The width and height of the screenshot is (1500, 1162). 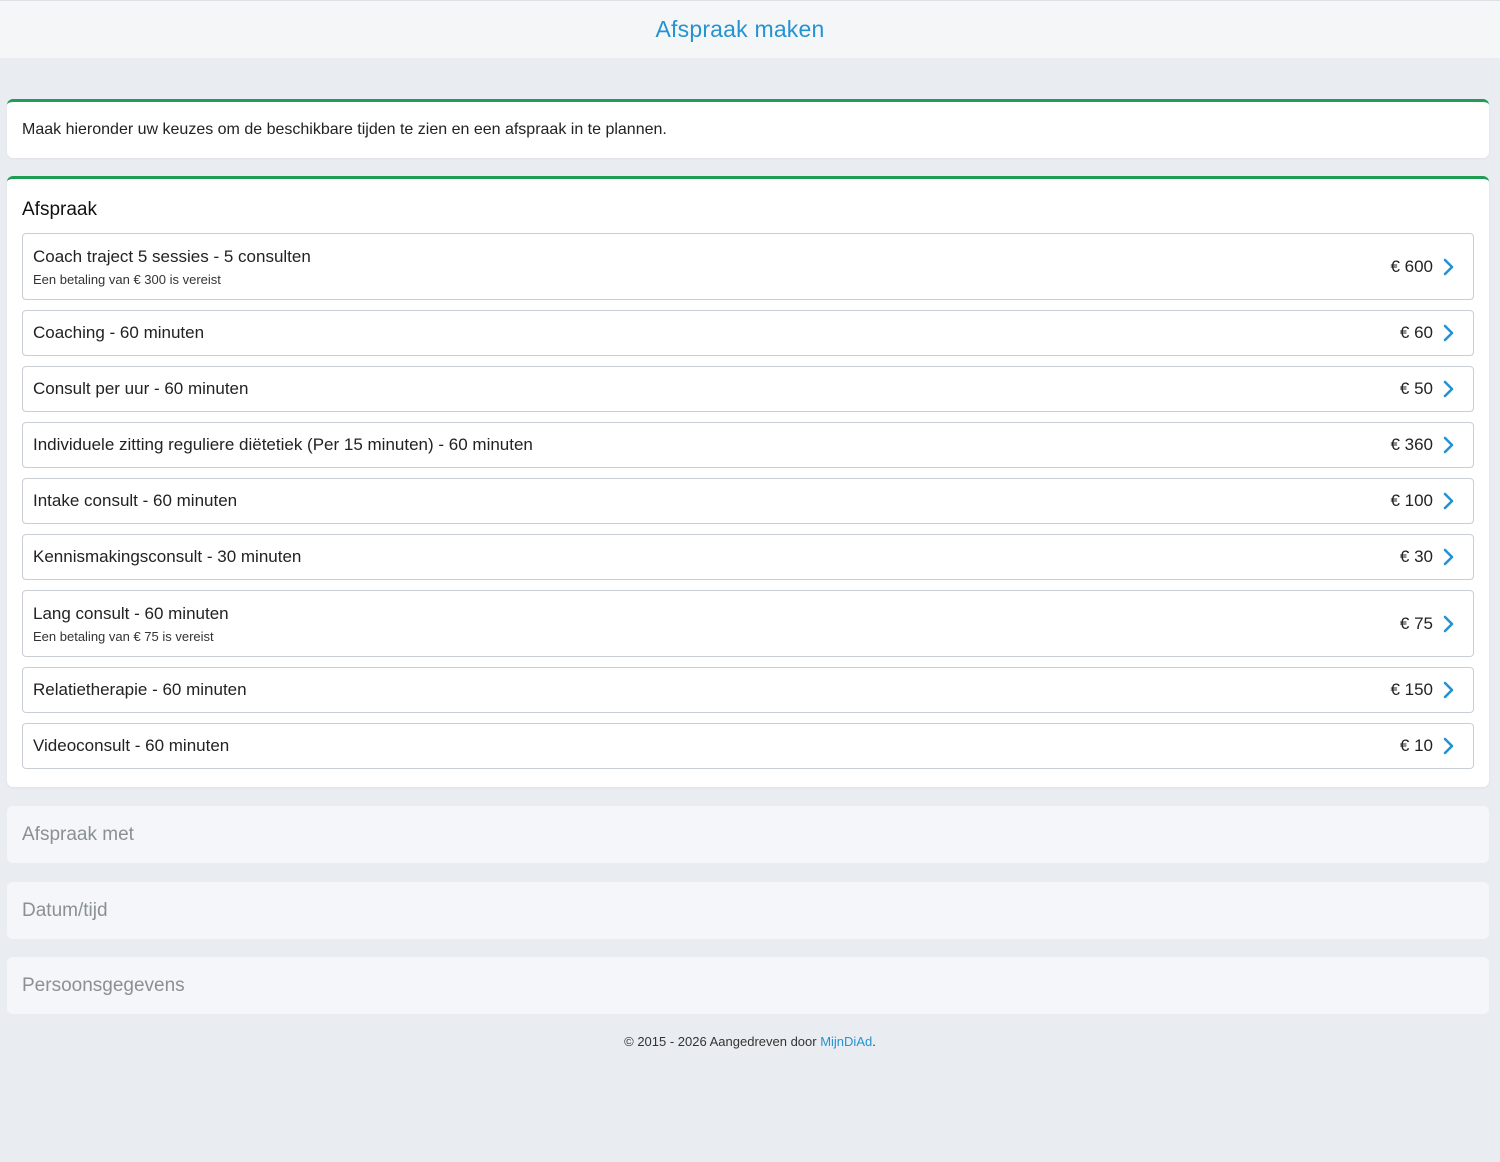 What do you see at coordinates (131, 745) in the screenshot?
I see `option-name: Videoconsult - 60 minuten` at bounding box center [131, 745].